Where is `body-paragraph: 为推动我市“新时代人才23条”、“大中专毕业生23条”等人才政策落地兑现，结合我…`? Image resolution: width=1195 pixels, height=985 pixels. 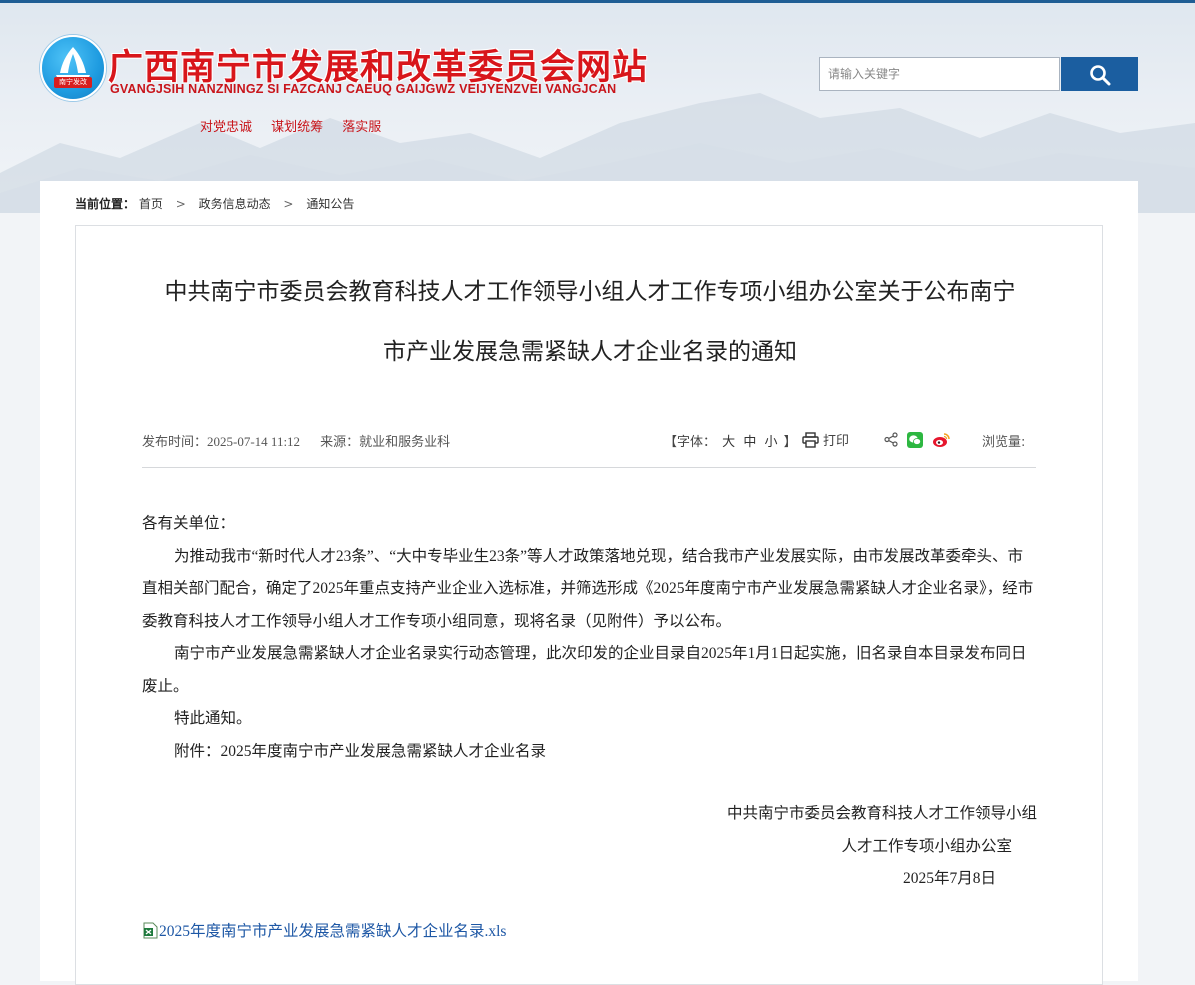 body-paragraph: 为推动我市“新时代人才23条”、“大中专毕业生23条”等人才政策落地兑现，结合我… is located at coordinates (588, 588).